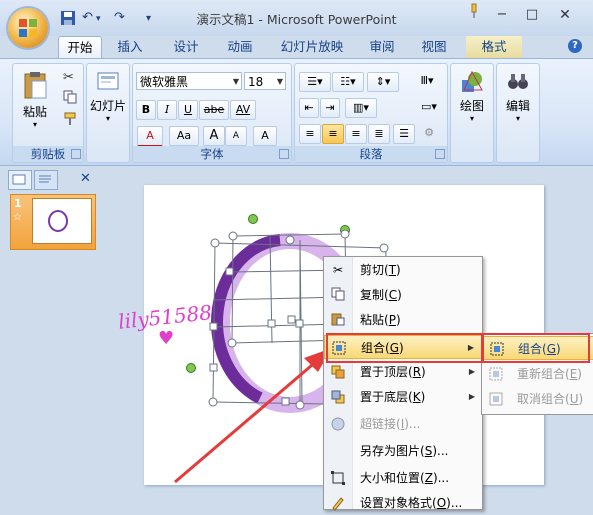  Describe the element at coordinates (496, 374) in the screenshot. I see `regroup-icon` at that location.